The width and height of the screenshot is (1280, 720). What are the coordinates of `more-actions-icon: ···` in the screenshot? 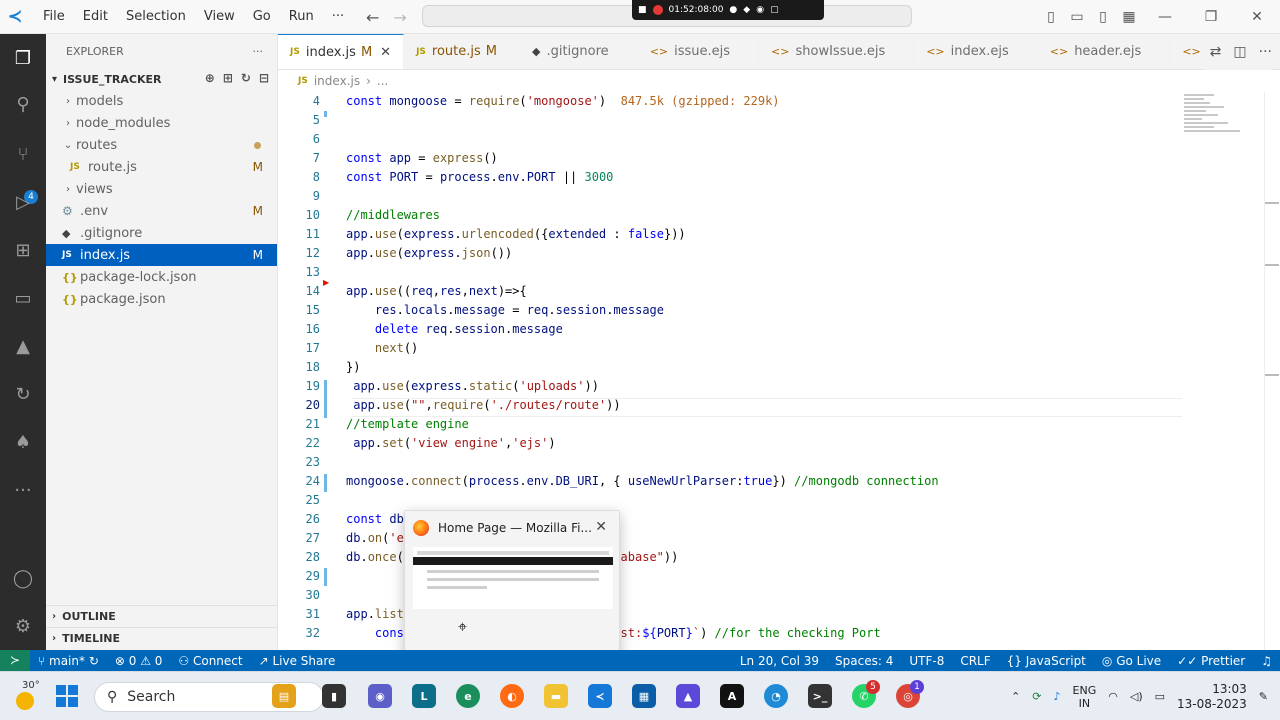 It's located at (1265, 52).